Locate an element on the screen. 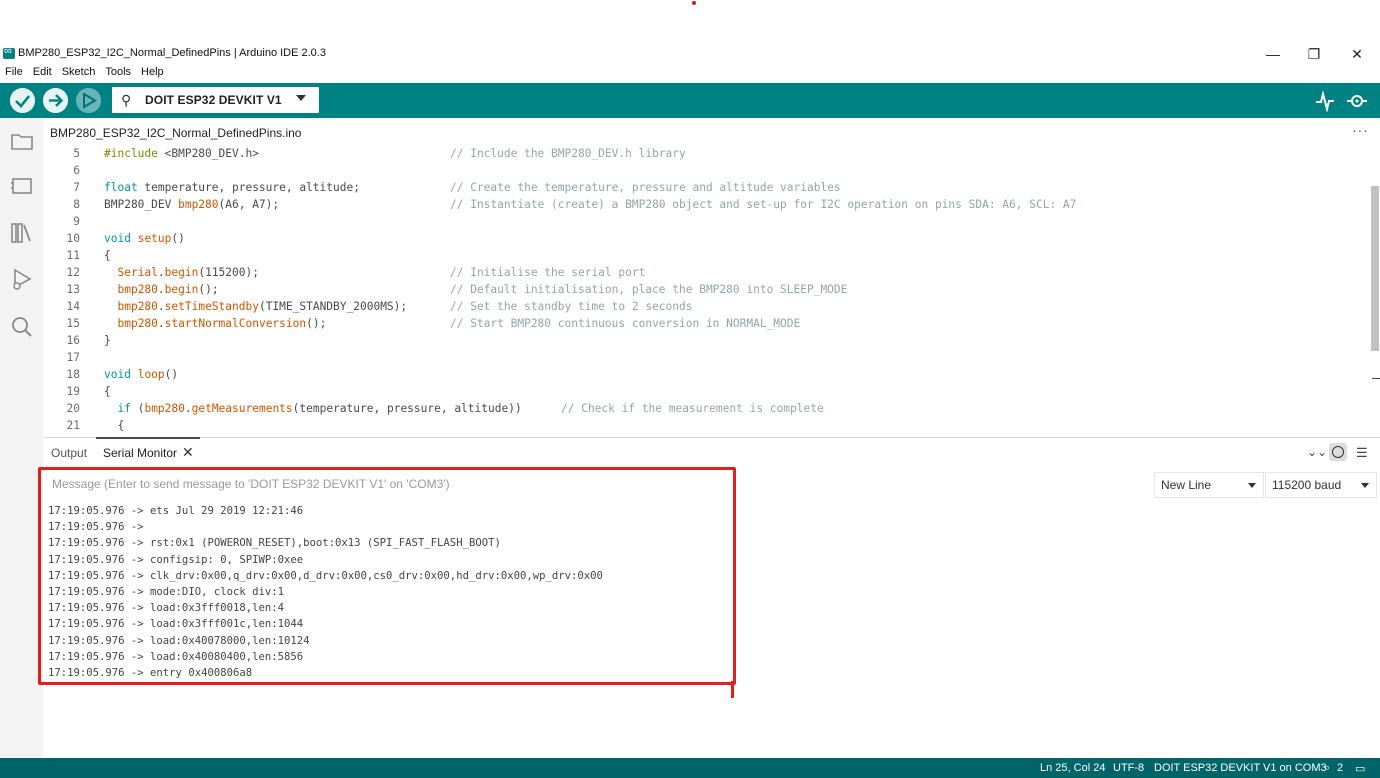 The height and width of the screenshot is (778, 1380). line-number: 18 is located at coordinates (73, 374).